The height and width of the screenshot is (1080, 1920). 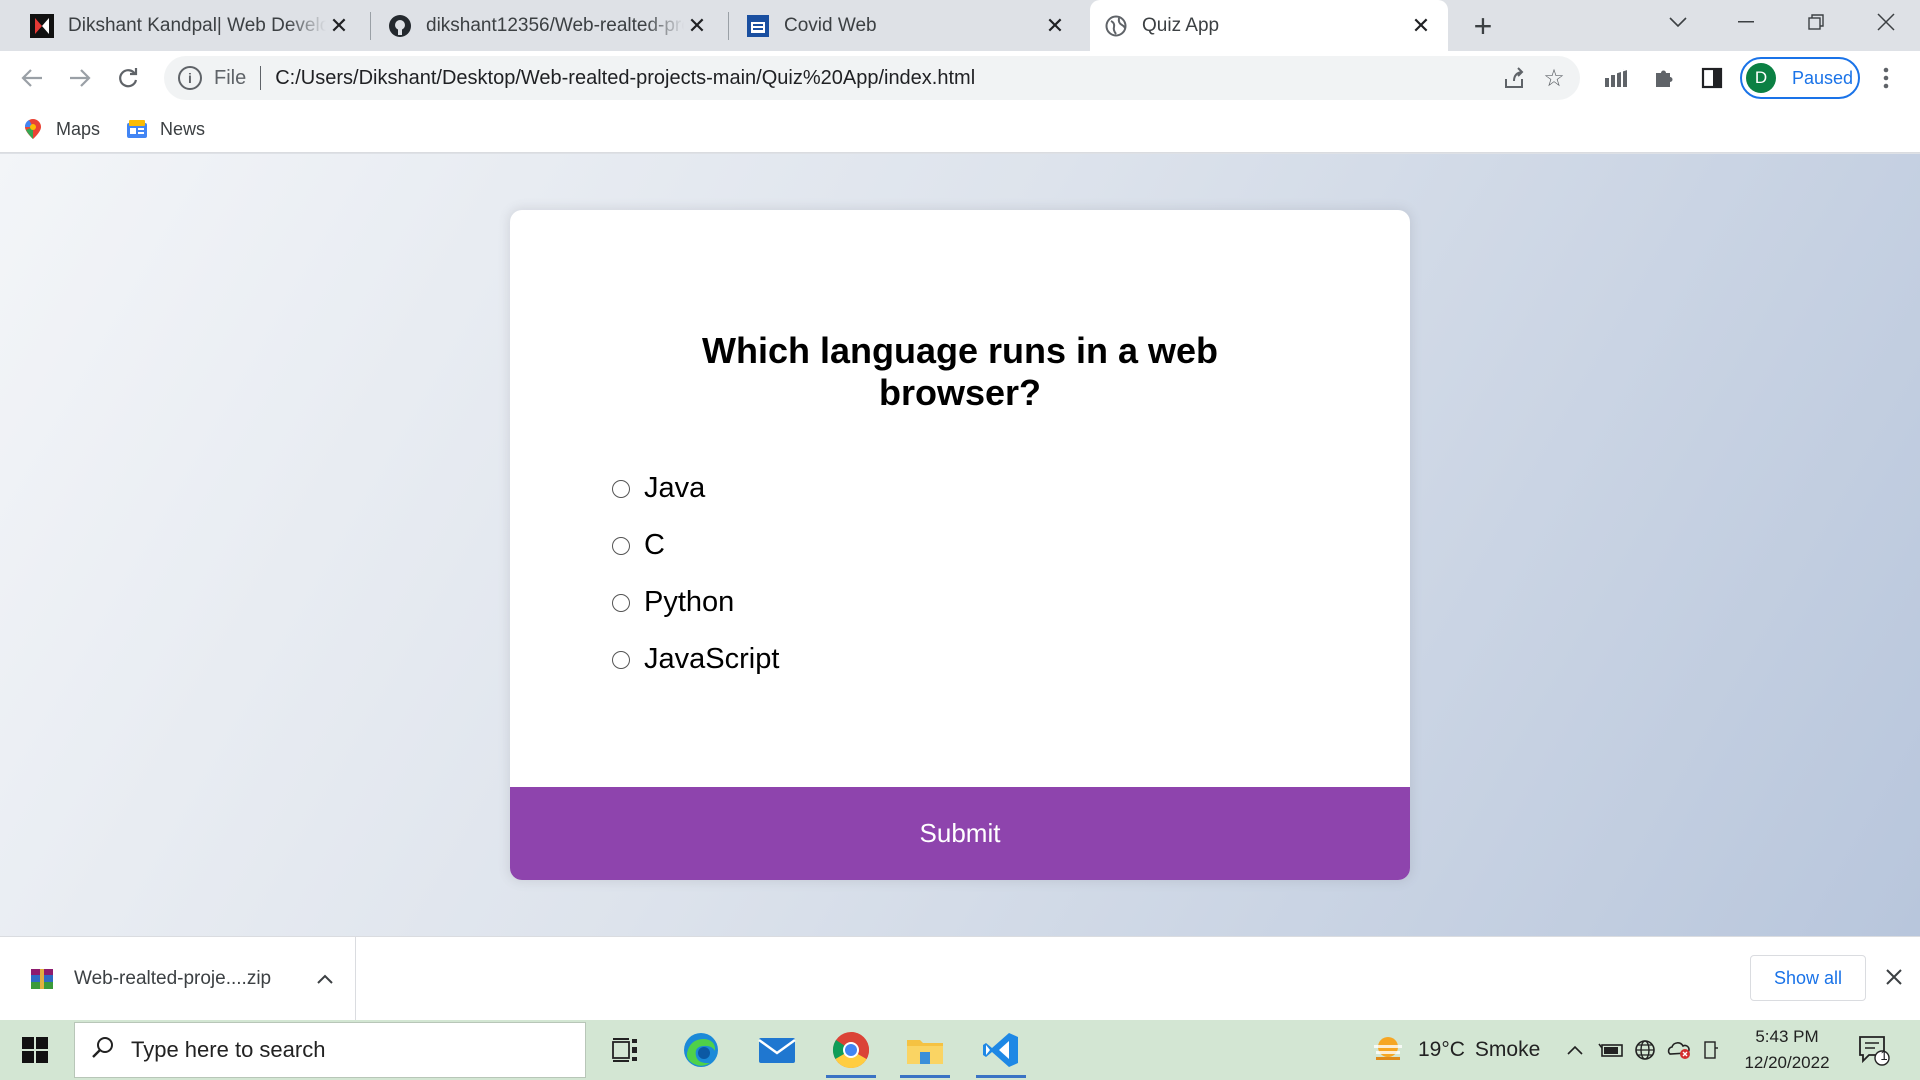 I want to click on address-divider, so click(x=261, y=78).